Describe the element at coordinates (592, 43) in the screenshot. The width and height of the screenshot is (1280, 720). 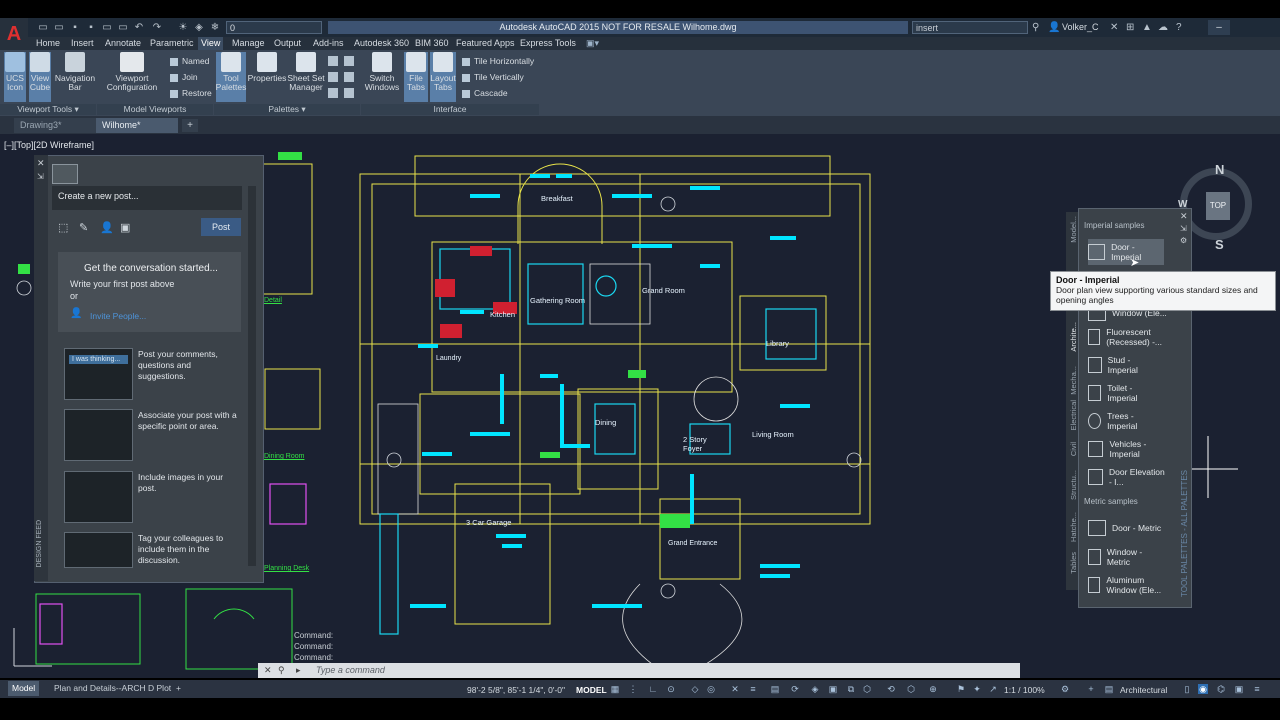
I see `ribbon-toggle-icon: ▣▾` at that location.